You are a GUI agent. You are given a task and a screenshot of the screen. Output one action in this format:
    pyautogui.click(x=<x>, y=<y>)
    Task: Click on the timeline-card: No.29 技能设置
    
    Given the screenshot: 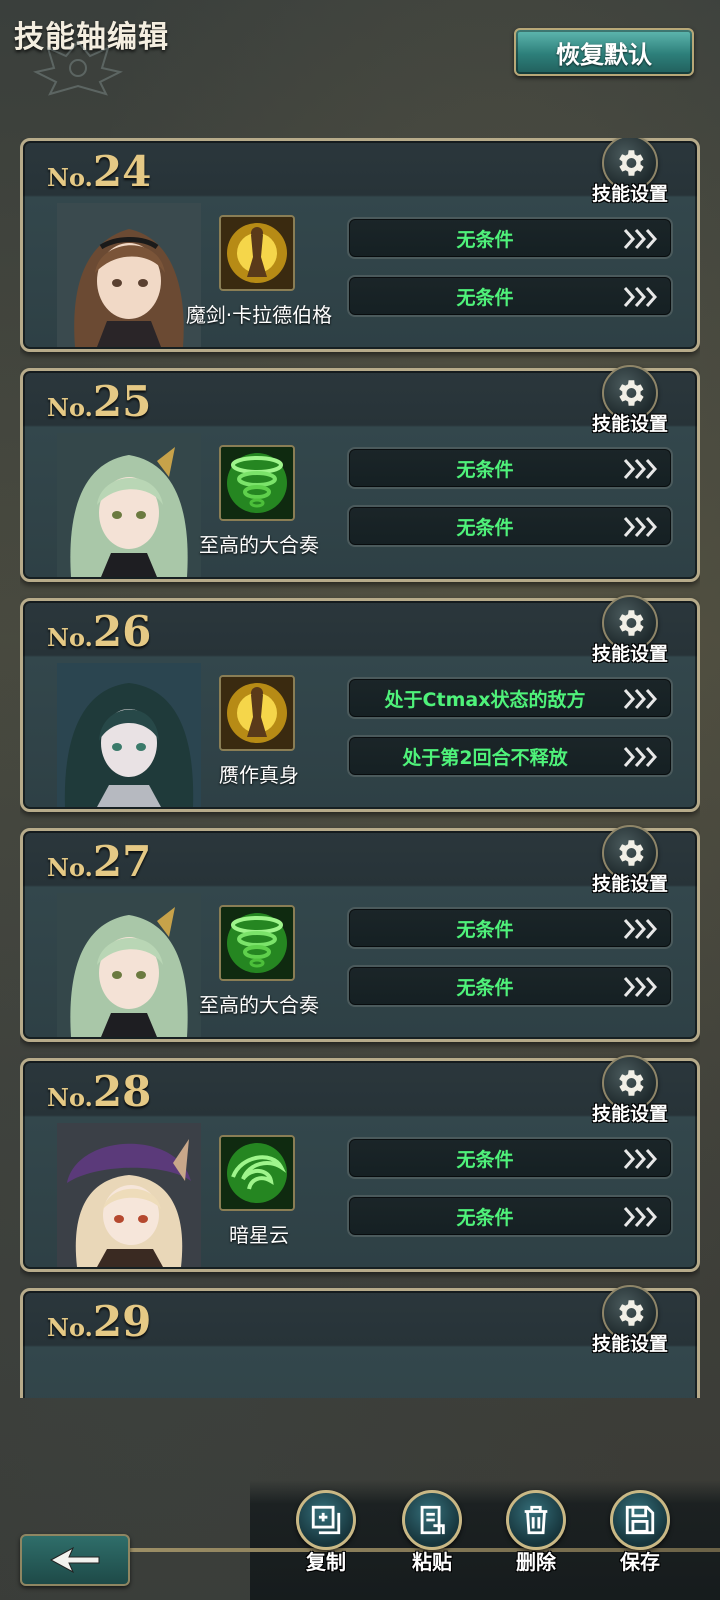 What is the action you would take?
    pyautogui.click(x=360, y=1341)
    